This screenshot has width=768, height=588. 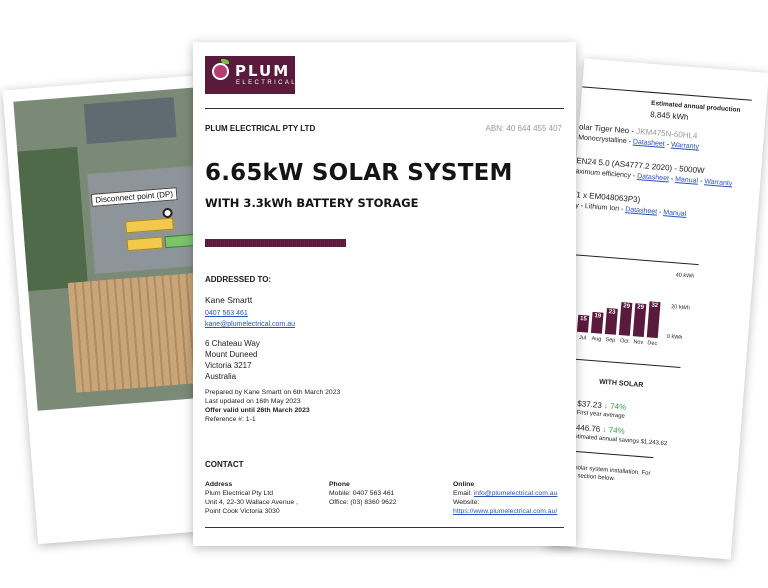 I want to click on with-solar-heading: WITH SOLAR, so click(x=621, y=384).